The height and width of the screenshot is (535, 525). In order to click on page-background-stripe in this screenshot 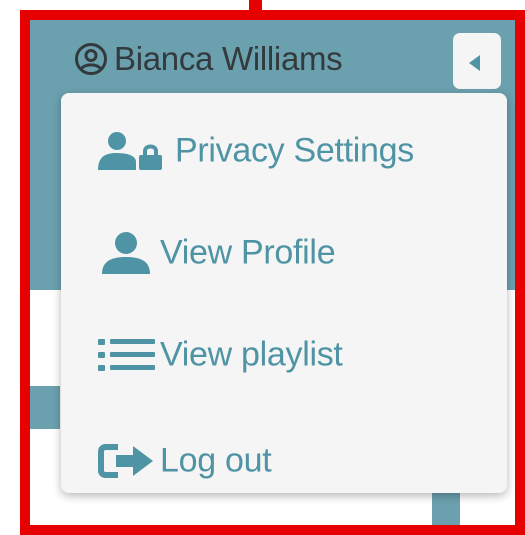, I will do `click(45, 407)`.